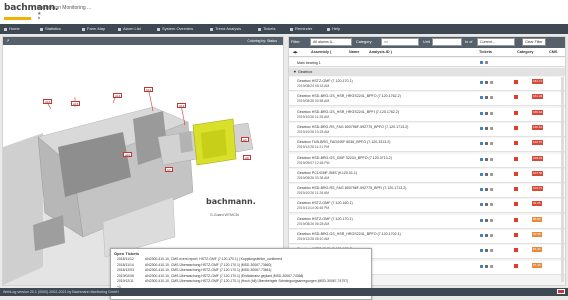 Image resolution: width=568 pixels, height=300 pixels. I want to click on nav-system-overview: System Overview, so click(175, 28).